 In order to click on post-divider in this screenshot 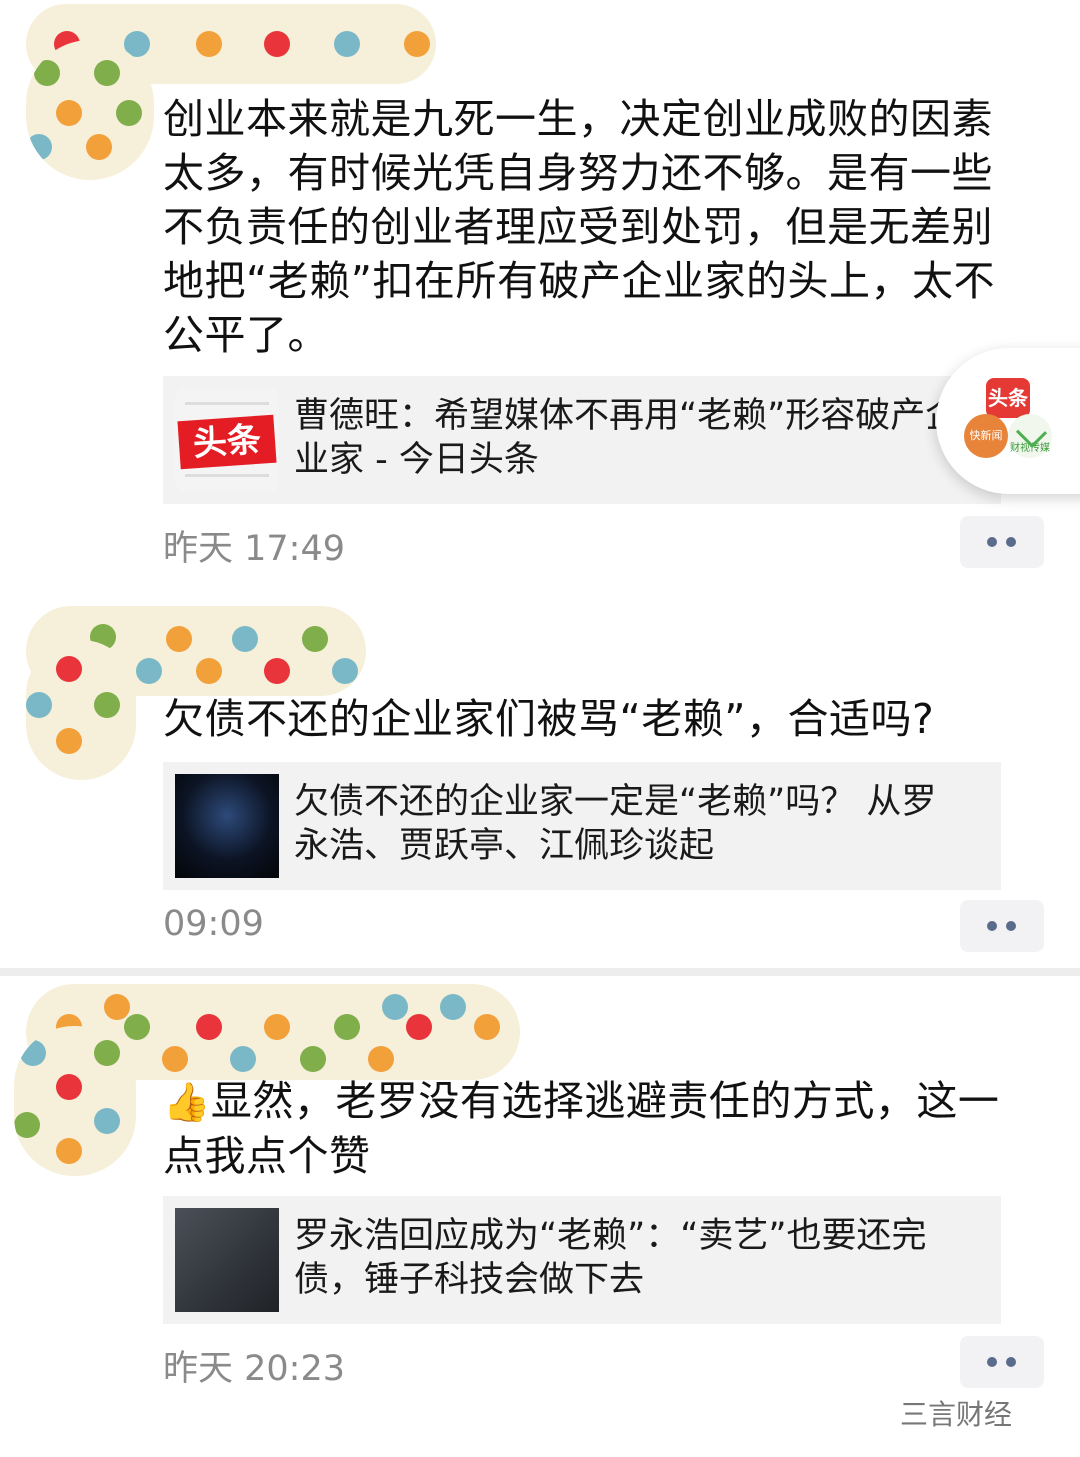, I will do `click(540, 972)`.